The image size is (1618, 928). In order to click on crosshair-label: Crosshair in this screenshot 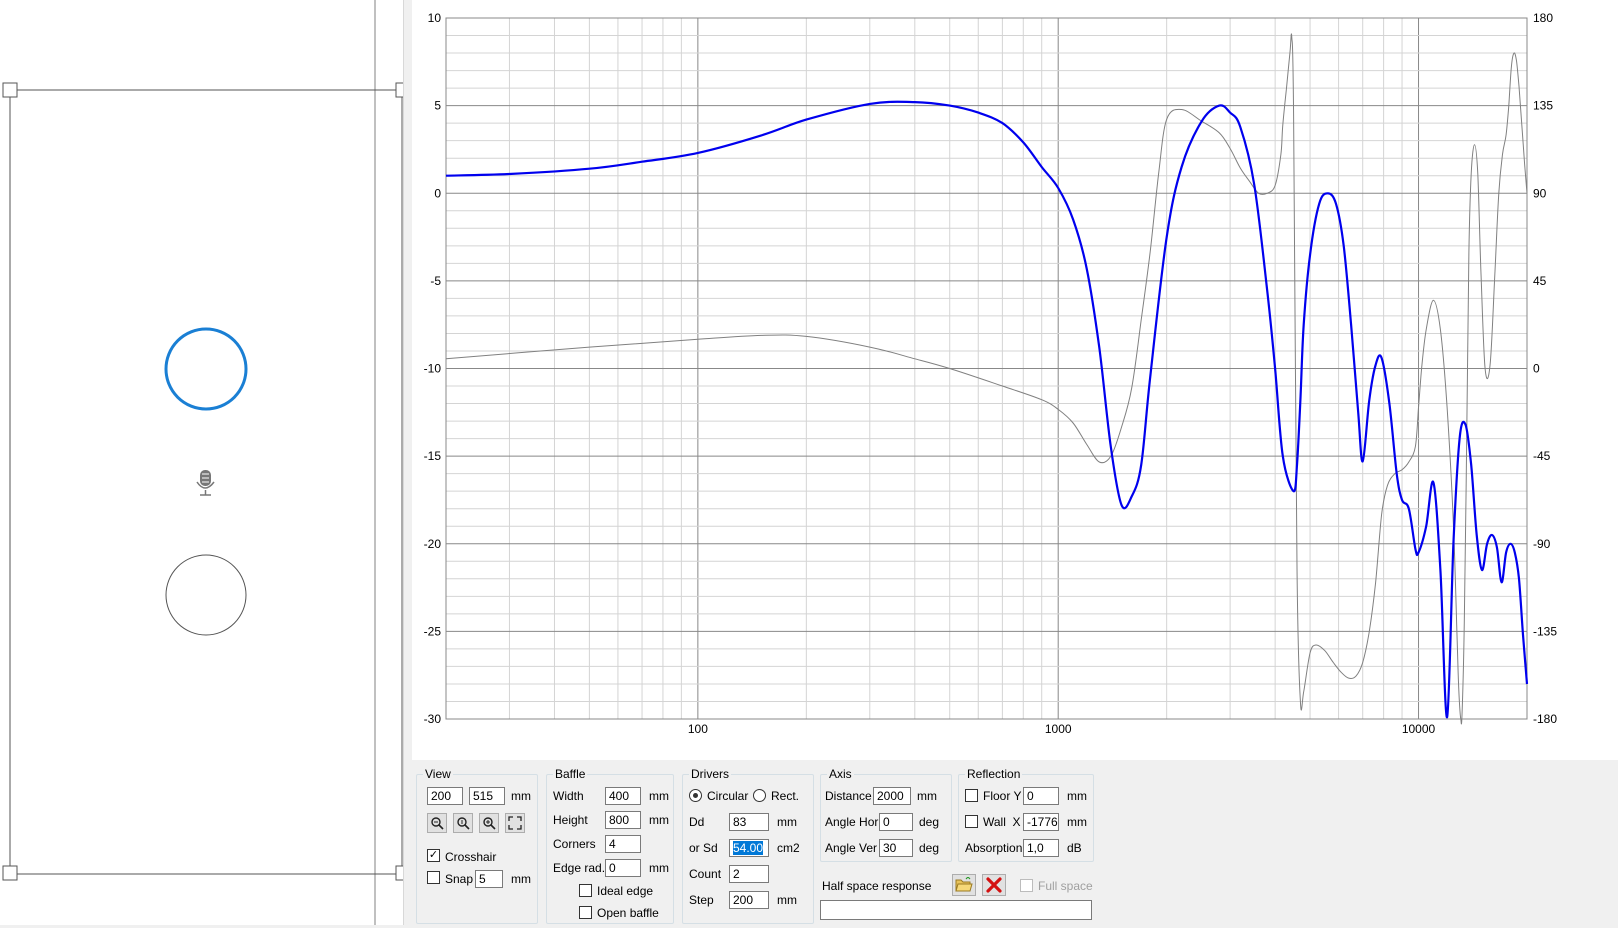, I will do `click(471, 857)`.